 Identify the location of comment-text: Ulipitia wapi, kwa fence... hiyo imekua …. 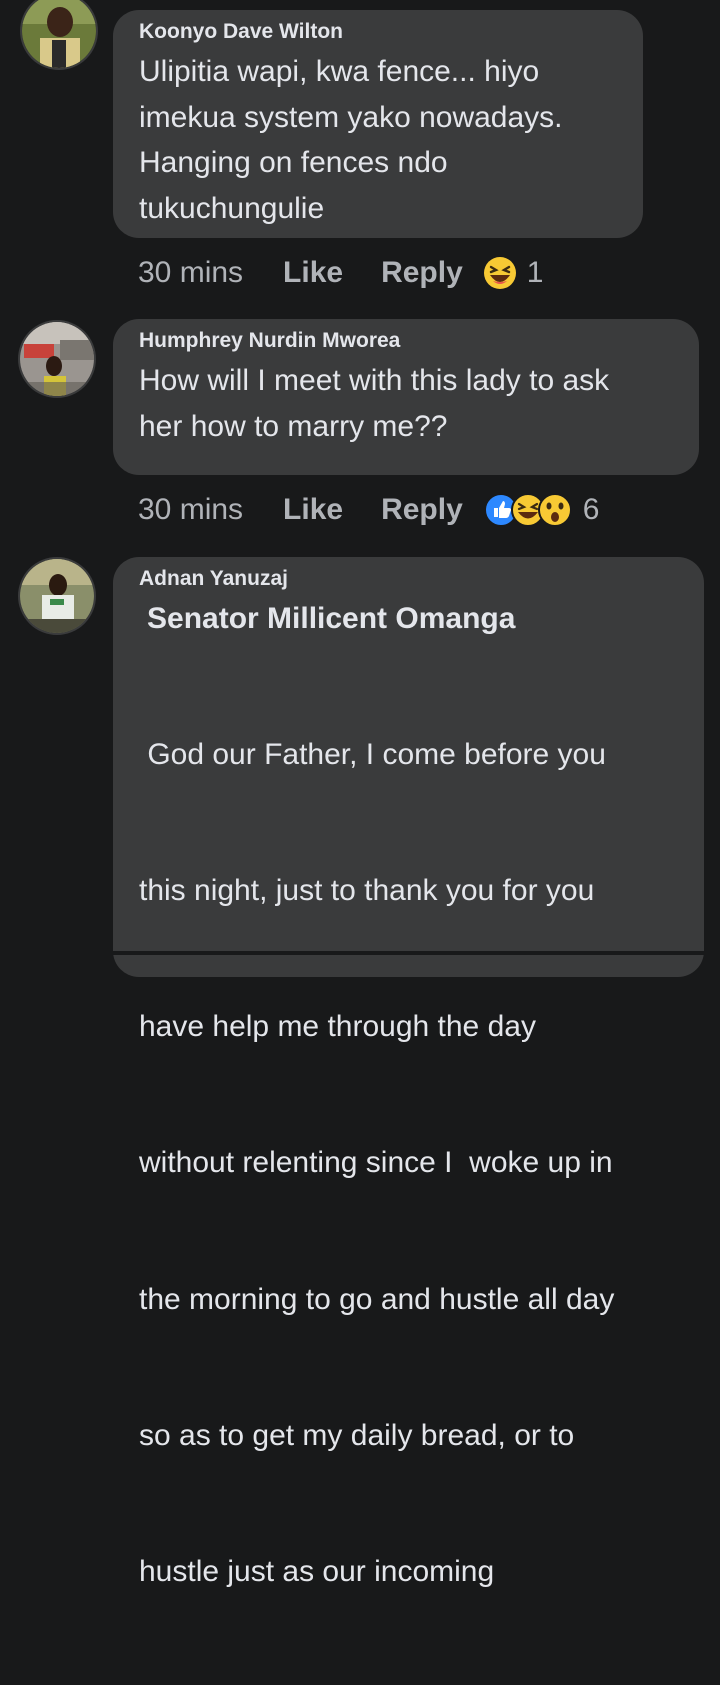
(351, 140).